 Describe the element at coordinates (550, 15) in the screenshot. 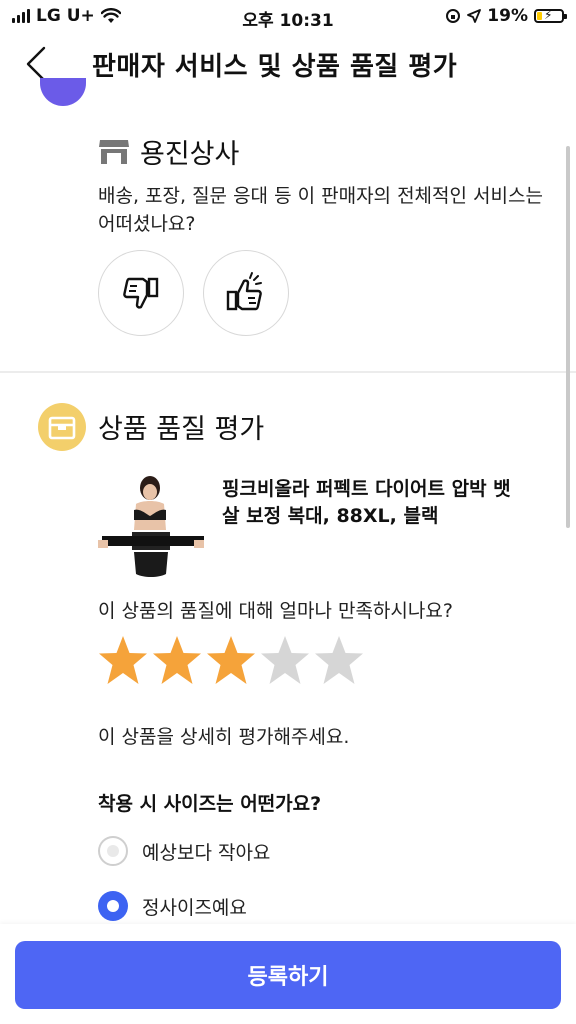

I see `battery-icon: ⚡` at that location.